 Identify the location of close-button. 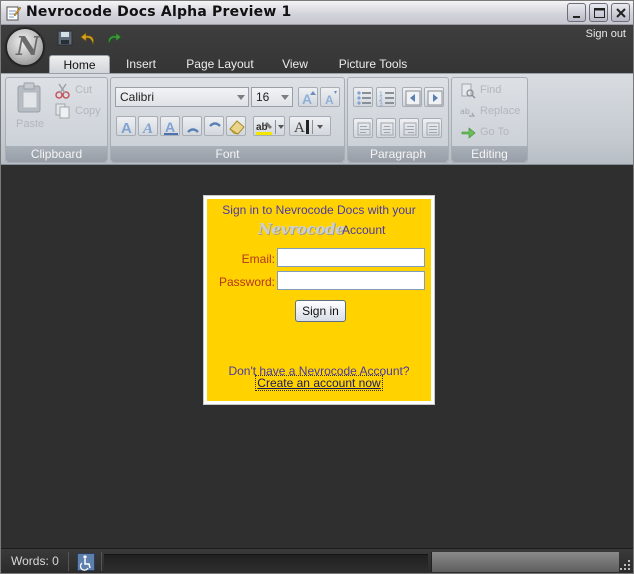
(620, 12).